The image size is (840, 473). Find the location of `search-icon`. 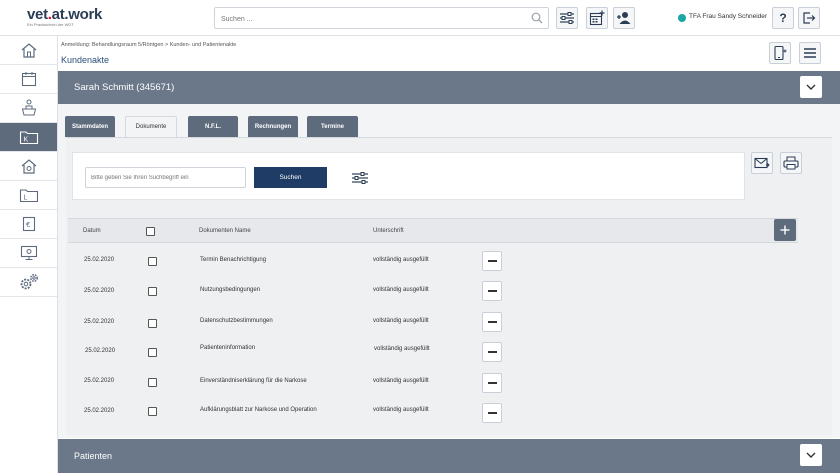

search-icon is located at coordinates (537, 18).